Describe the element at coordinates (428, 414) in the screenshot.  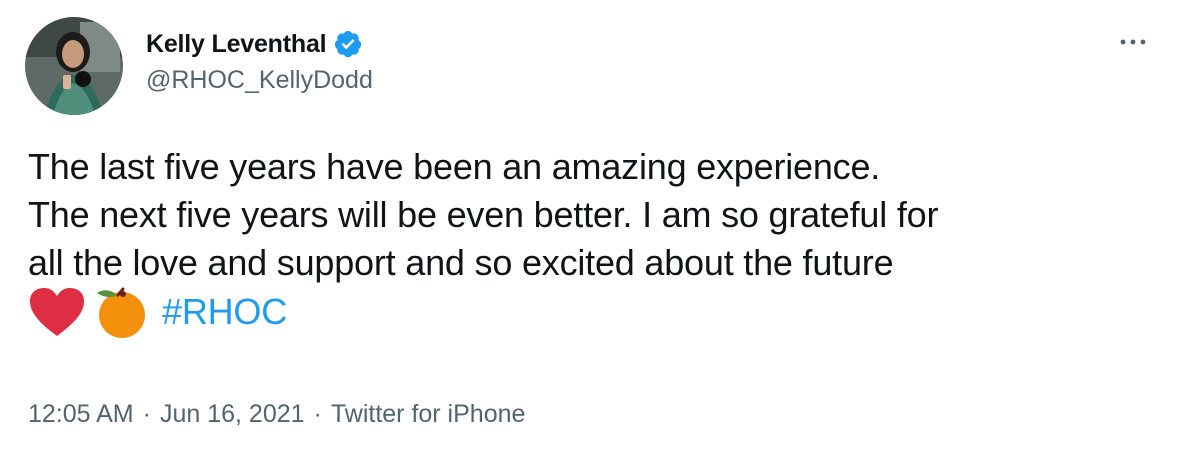
I see `tweet-source: Twitter for iPhone` at that location.